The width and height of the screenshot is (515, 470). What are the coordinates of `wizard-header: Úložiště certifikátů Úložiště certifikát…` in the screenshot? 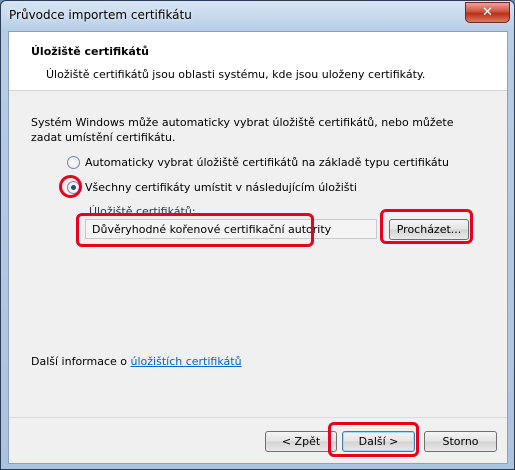 It's located at (258, 61).